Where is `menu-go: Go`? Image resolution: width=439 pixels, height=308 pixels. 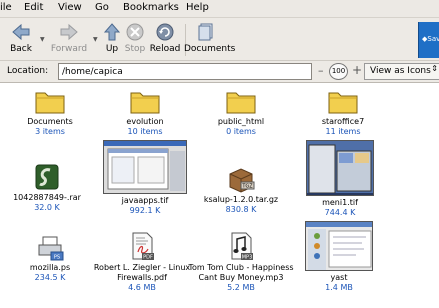
menu-go: Go is located at coordinates (102, 7).